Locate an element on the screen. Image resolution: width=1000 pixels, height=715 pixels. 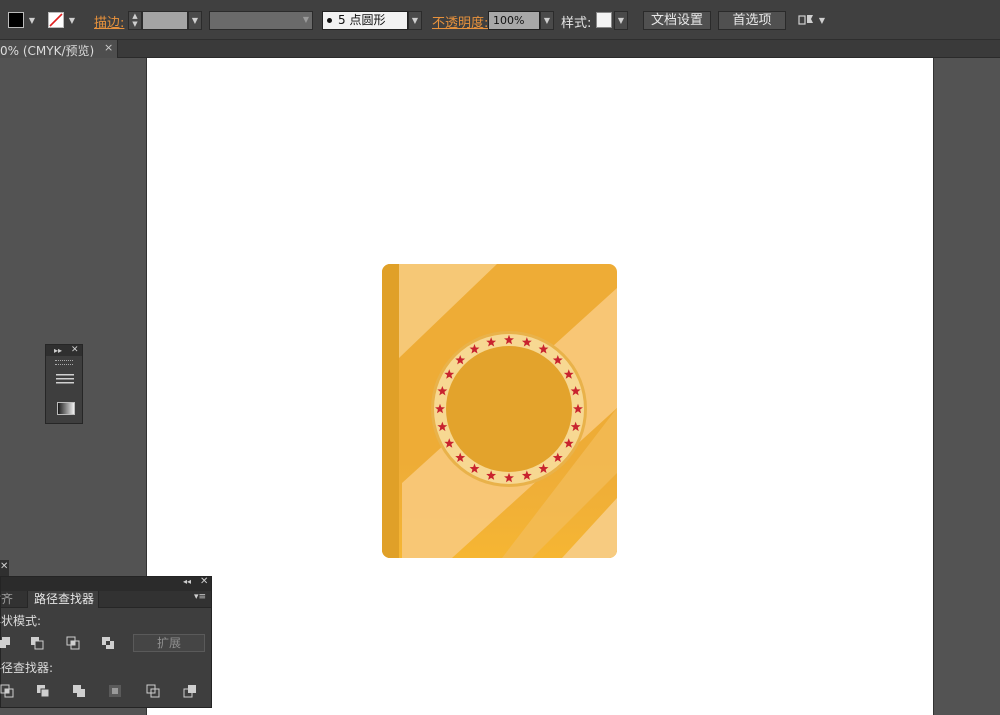
brush-dot-icon is located at coordinates (329, 20).